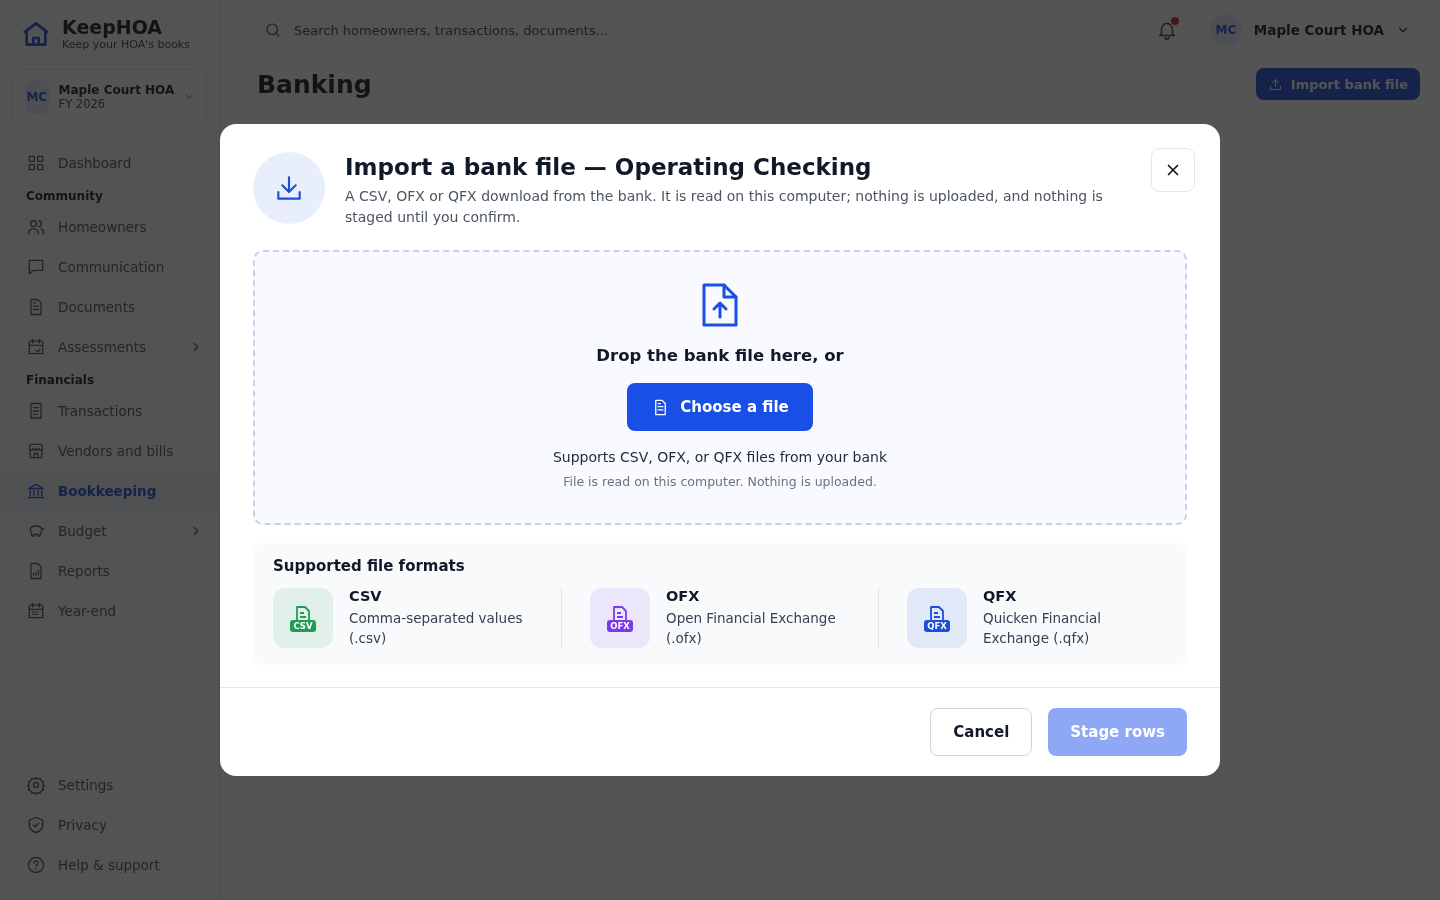 The height and width of the screenshot is (900, 1440). Describe the element at coordinates (609, 167) in the screenshot. I see `dialog-title: Import a bank file — Operating Checking` at that location.